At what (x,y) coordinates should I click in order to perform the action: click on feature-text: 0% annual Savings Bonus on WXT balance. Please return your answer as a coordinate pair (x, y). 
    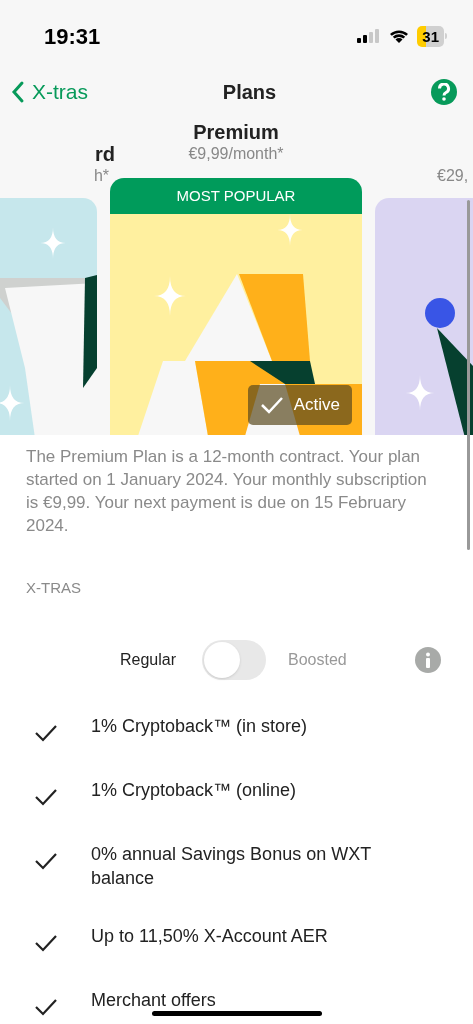
    Looking at the image, I should click on (231, 866).